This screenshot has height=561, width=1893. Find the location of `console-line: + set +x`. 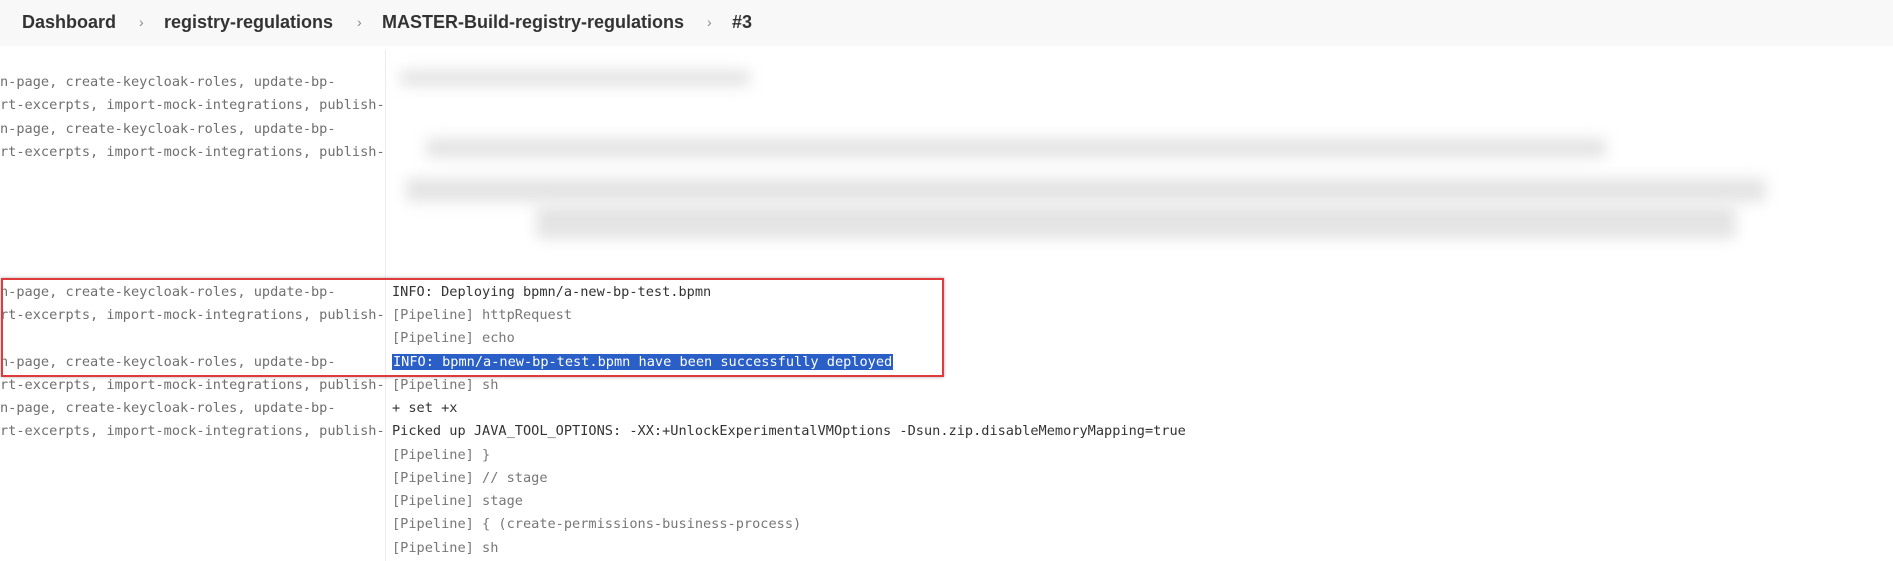

console-line: + set +x is located at coordinates (425, 408).